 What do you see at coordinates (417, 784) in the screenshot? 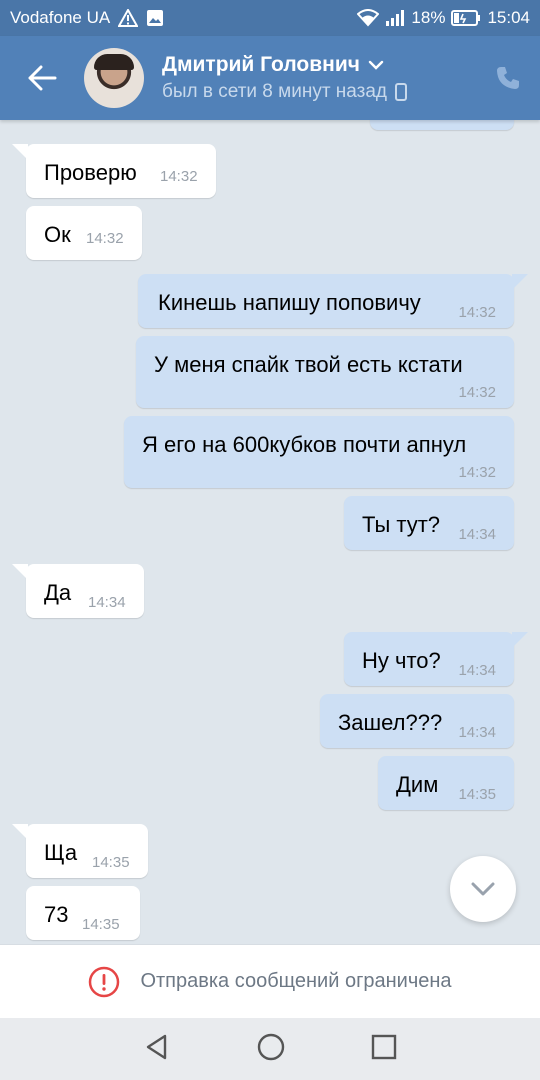
I see `message-text: Дим` at bounding box center [417, 784].